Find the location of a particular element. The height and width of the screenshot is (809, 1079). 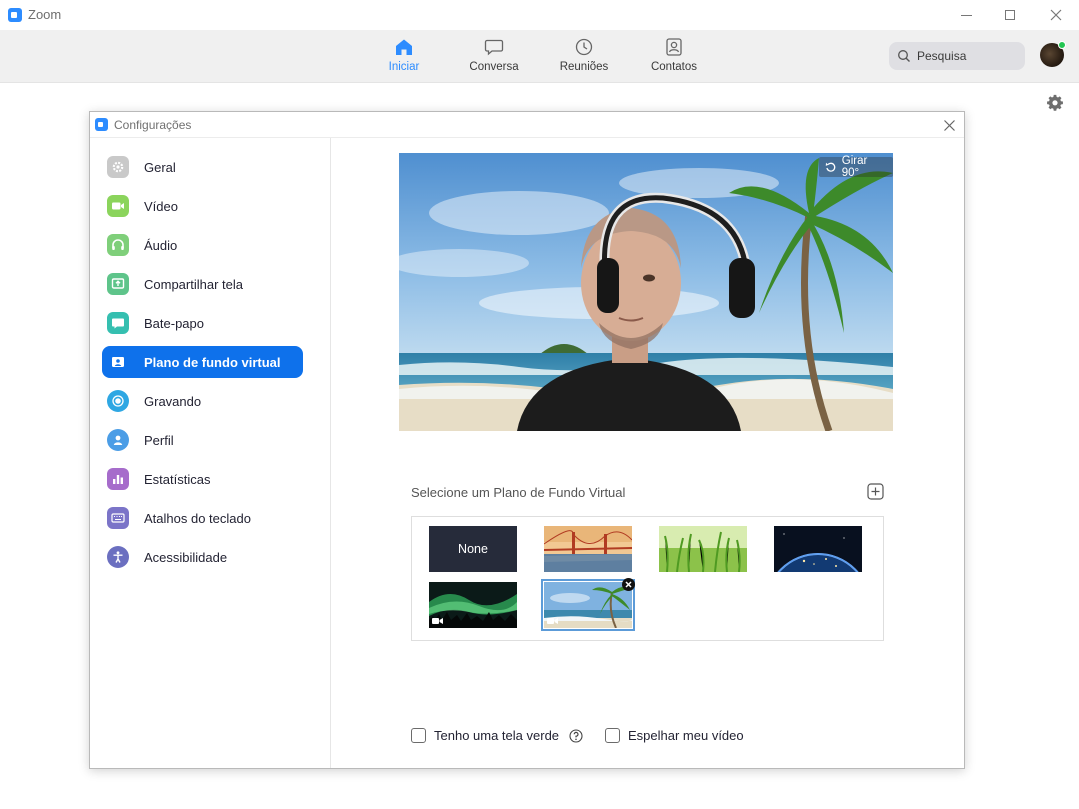

tab-chat: Conversa is located at coordinates (494, 55).